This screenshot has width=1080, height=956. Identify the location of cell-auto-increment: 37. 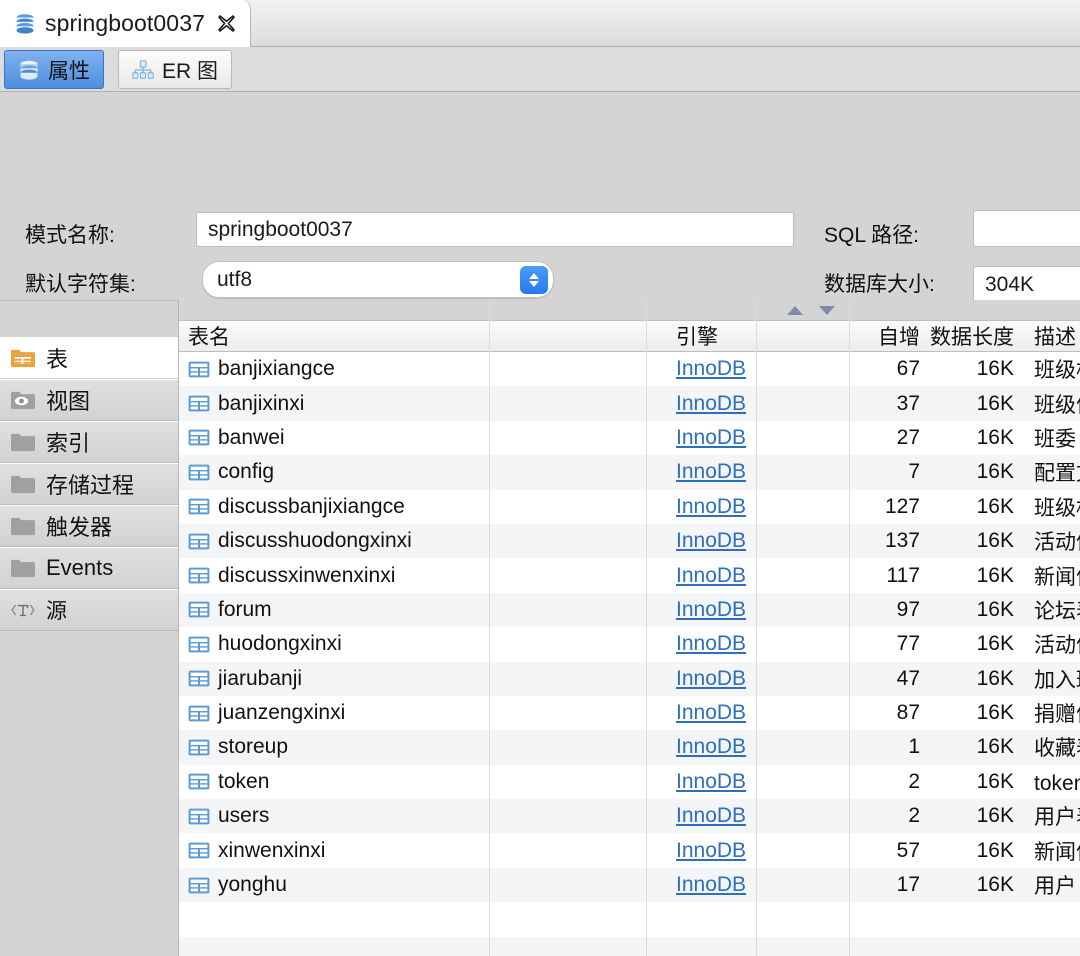
(908, 403).